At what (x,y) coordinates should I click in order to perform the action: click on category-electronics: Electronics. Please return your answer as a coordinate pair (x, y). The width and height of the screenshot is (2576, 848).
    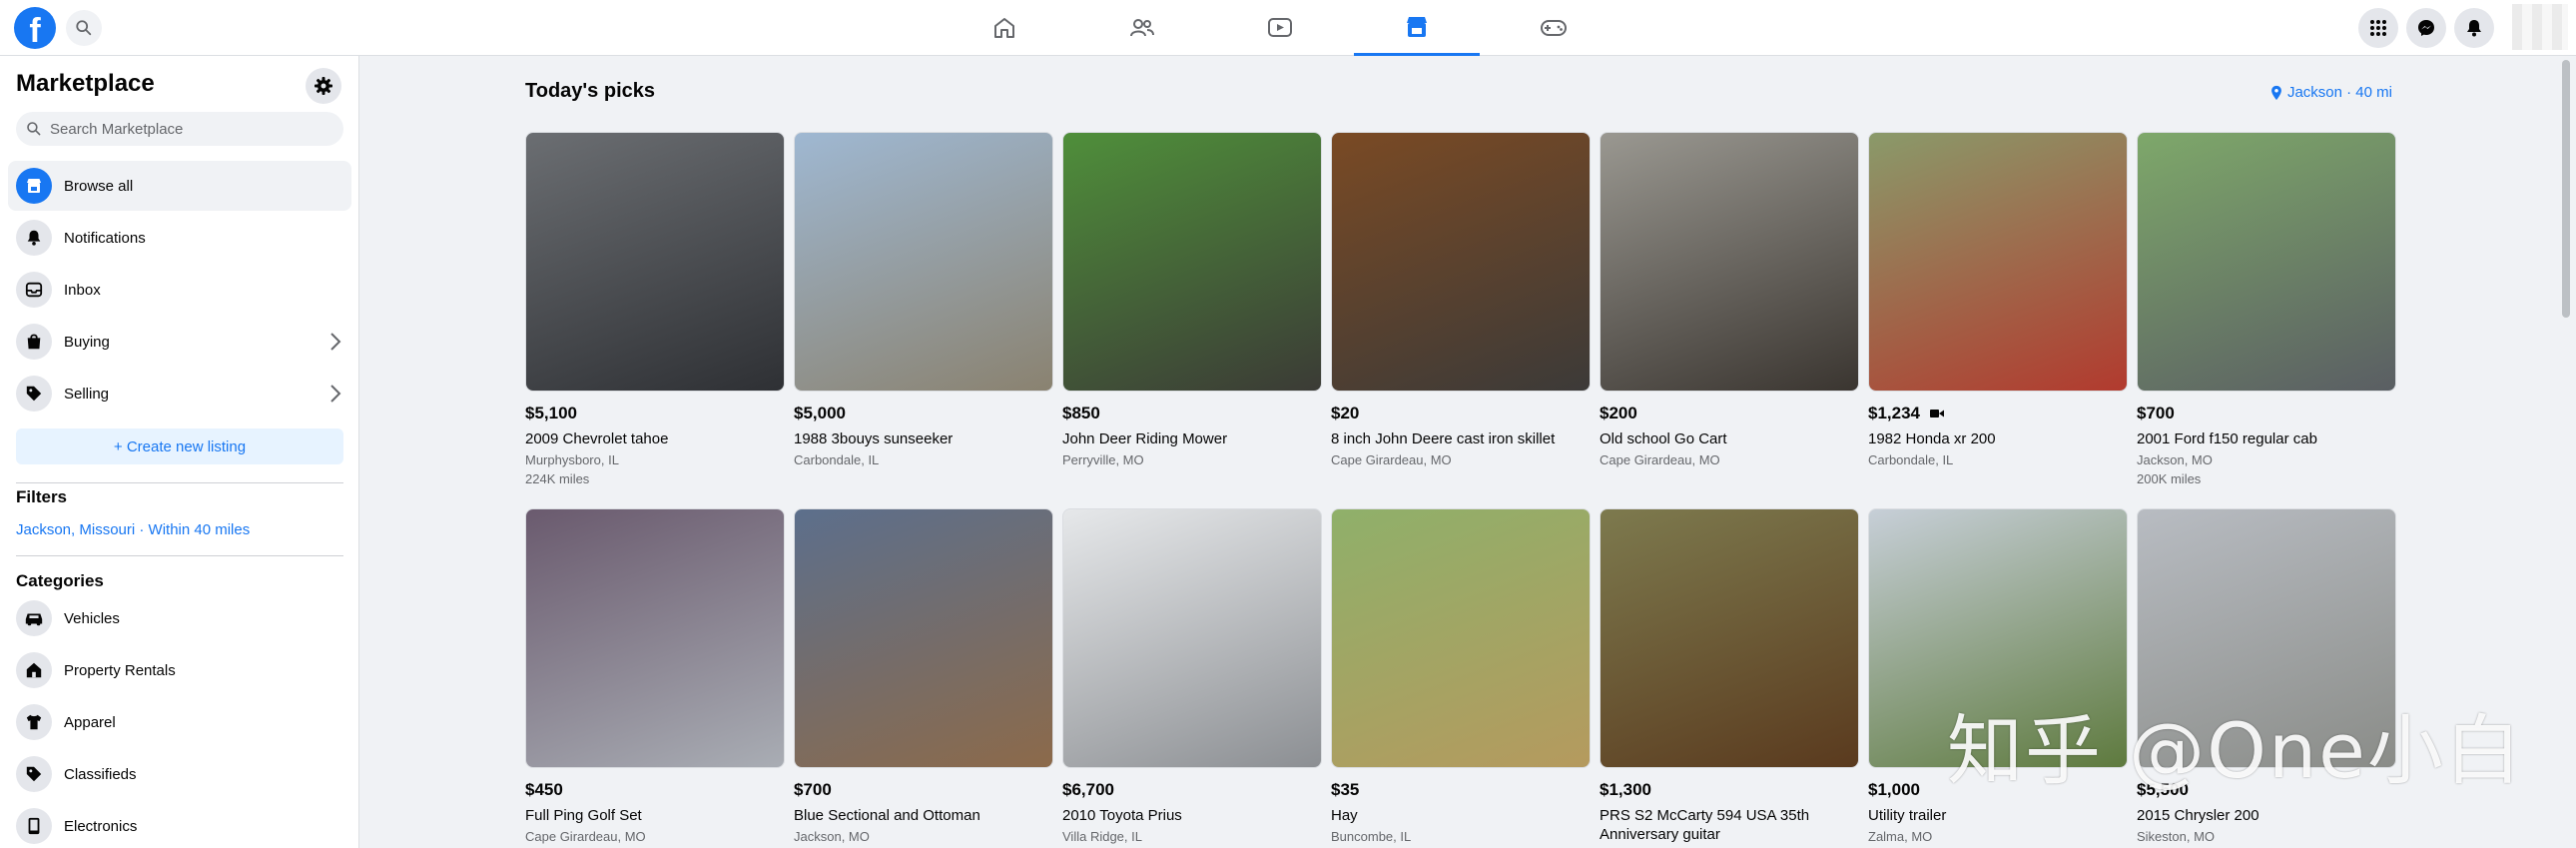
    Looking at the image, I should click on (180, 824).